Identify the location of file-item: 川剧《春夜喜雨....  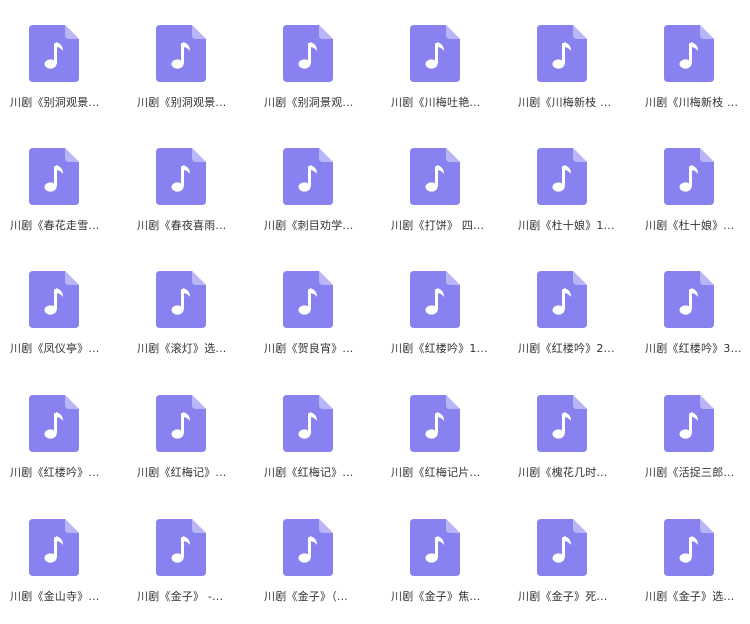
(190, 184).